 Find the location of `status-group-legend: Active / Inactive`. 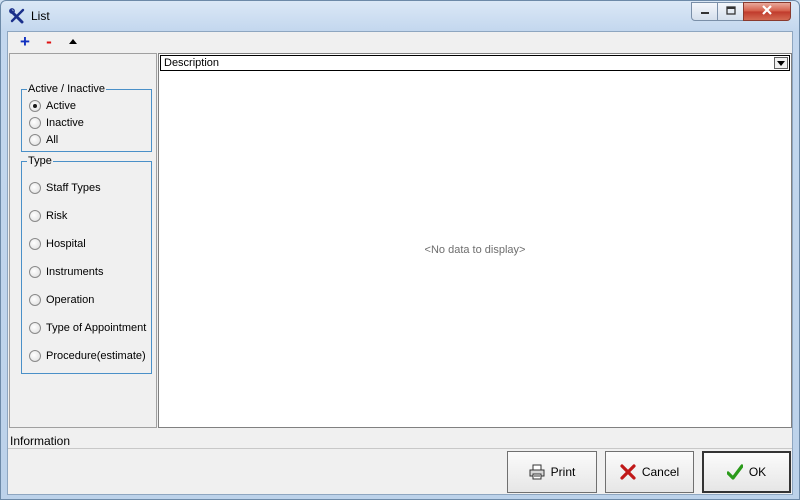

status-group-legend: Active / Inactive is located at coordinates (67, 89).